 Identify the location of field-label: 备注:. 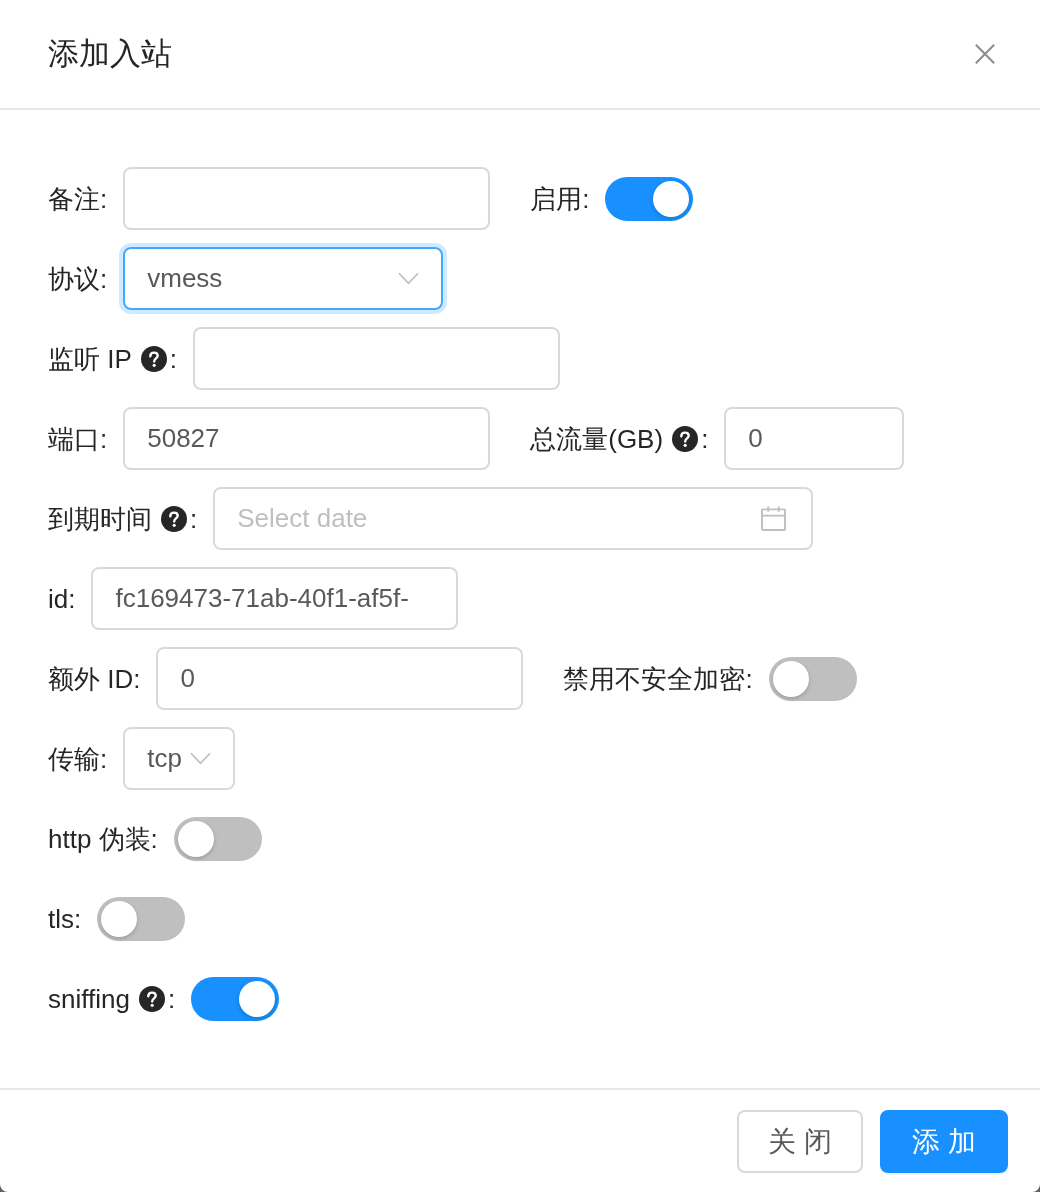
(78, 199).